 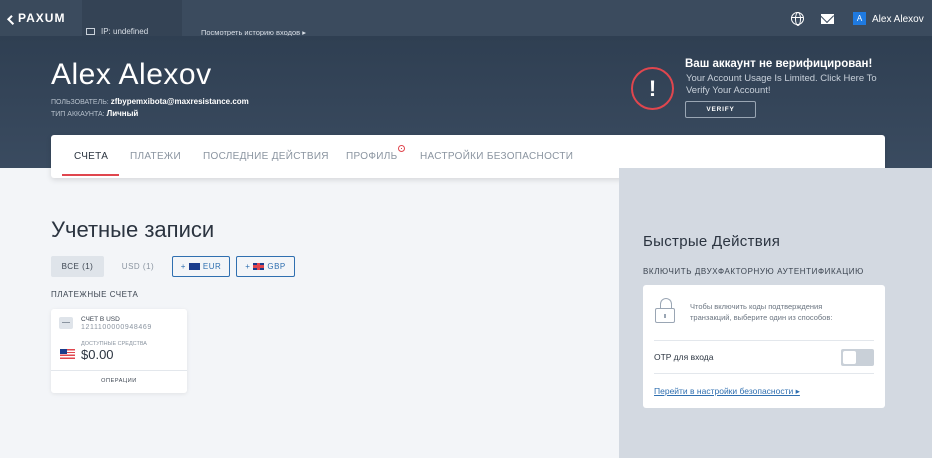 I want to click on account-name: СЧЕТ В USD, so click(x=100, y=319).